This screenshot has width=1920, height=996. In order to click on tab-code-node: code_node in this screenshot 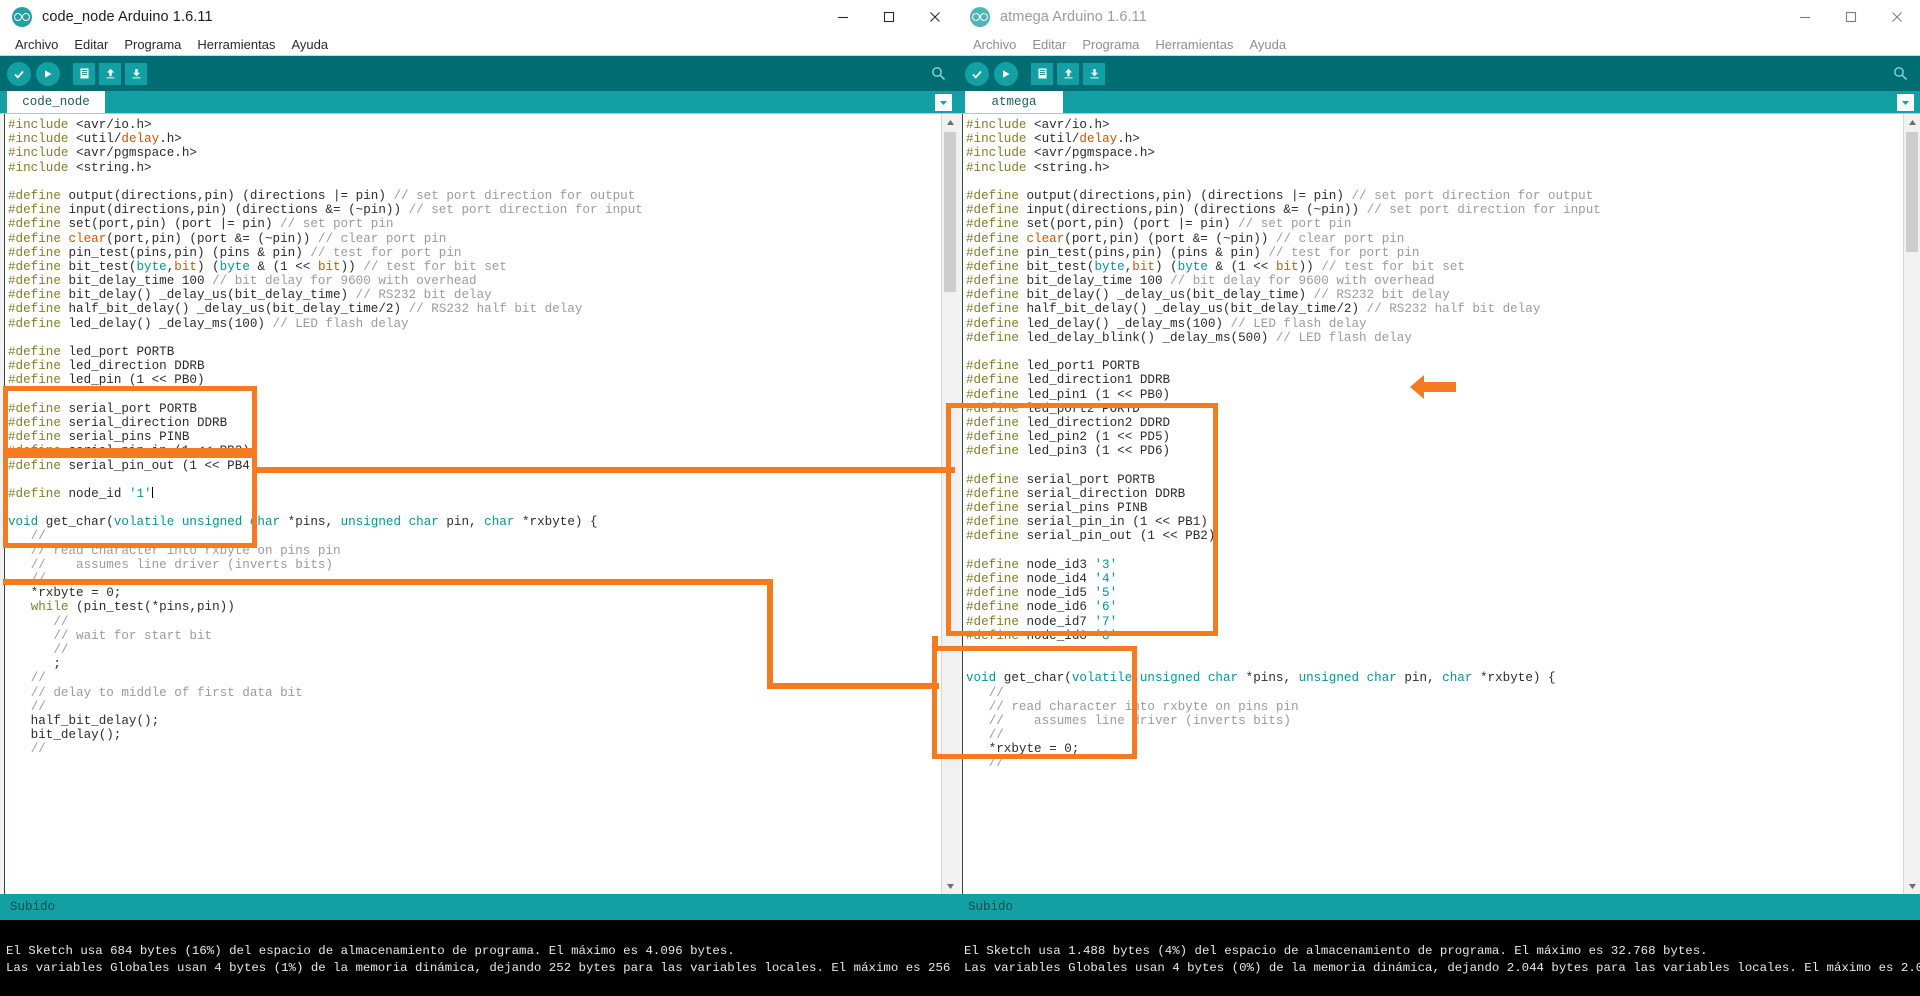, I will do `click(56, 102)`.